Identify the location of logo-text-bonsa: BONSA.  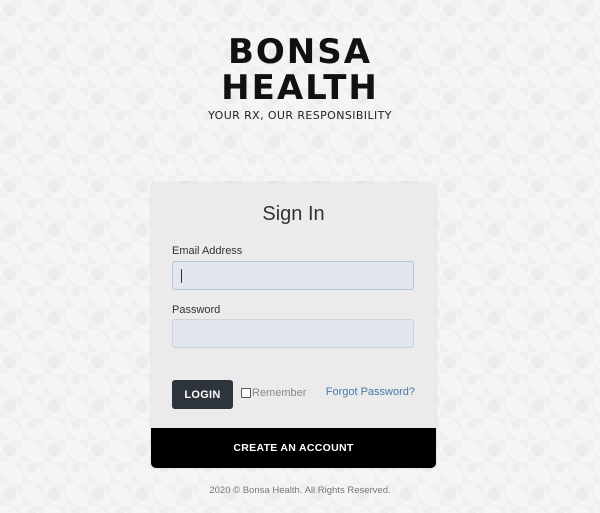
(300, 52).